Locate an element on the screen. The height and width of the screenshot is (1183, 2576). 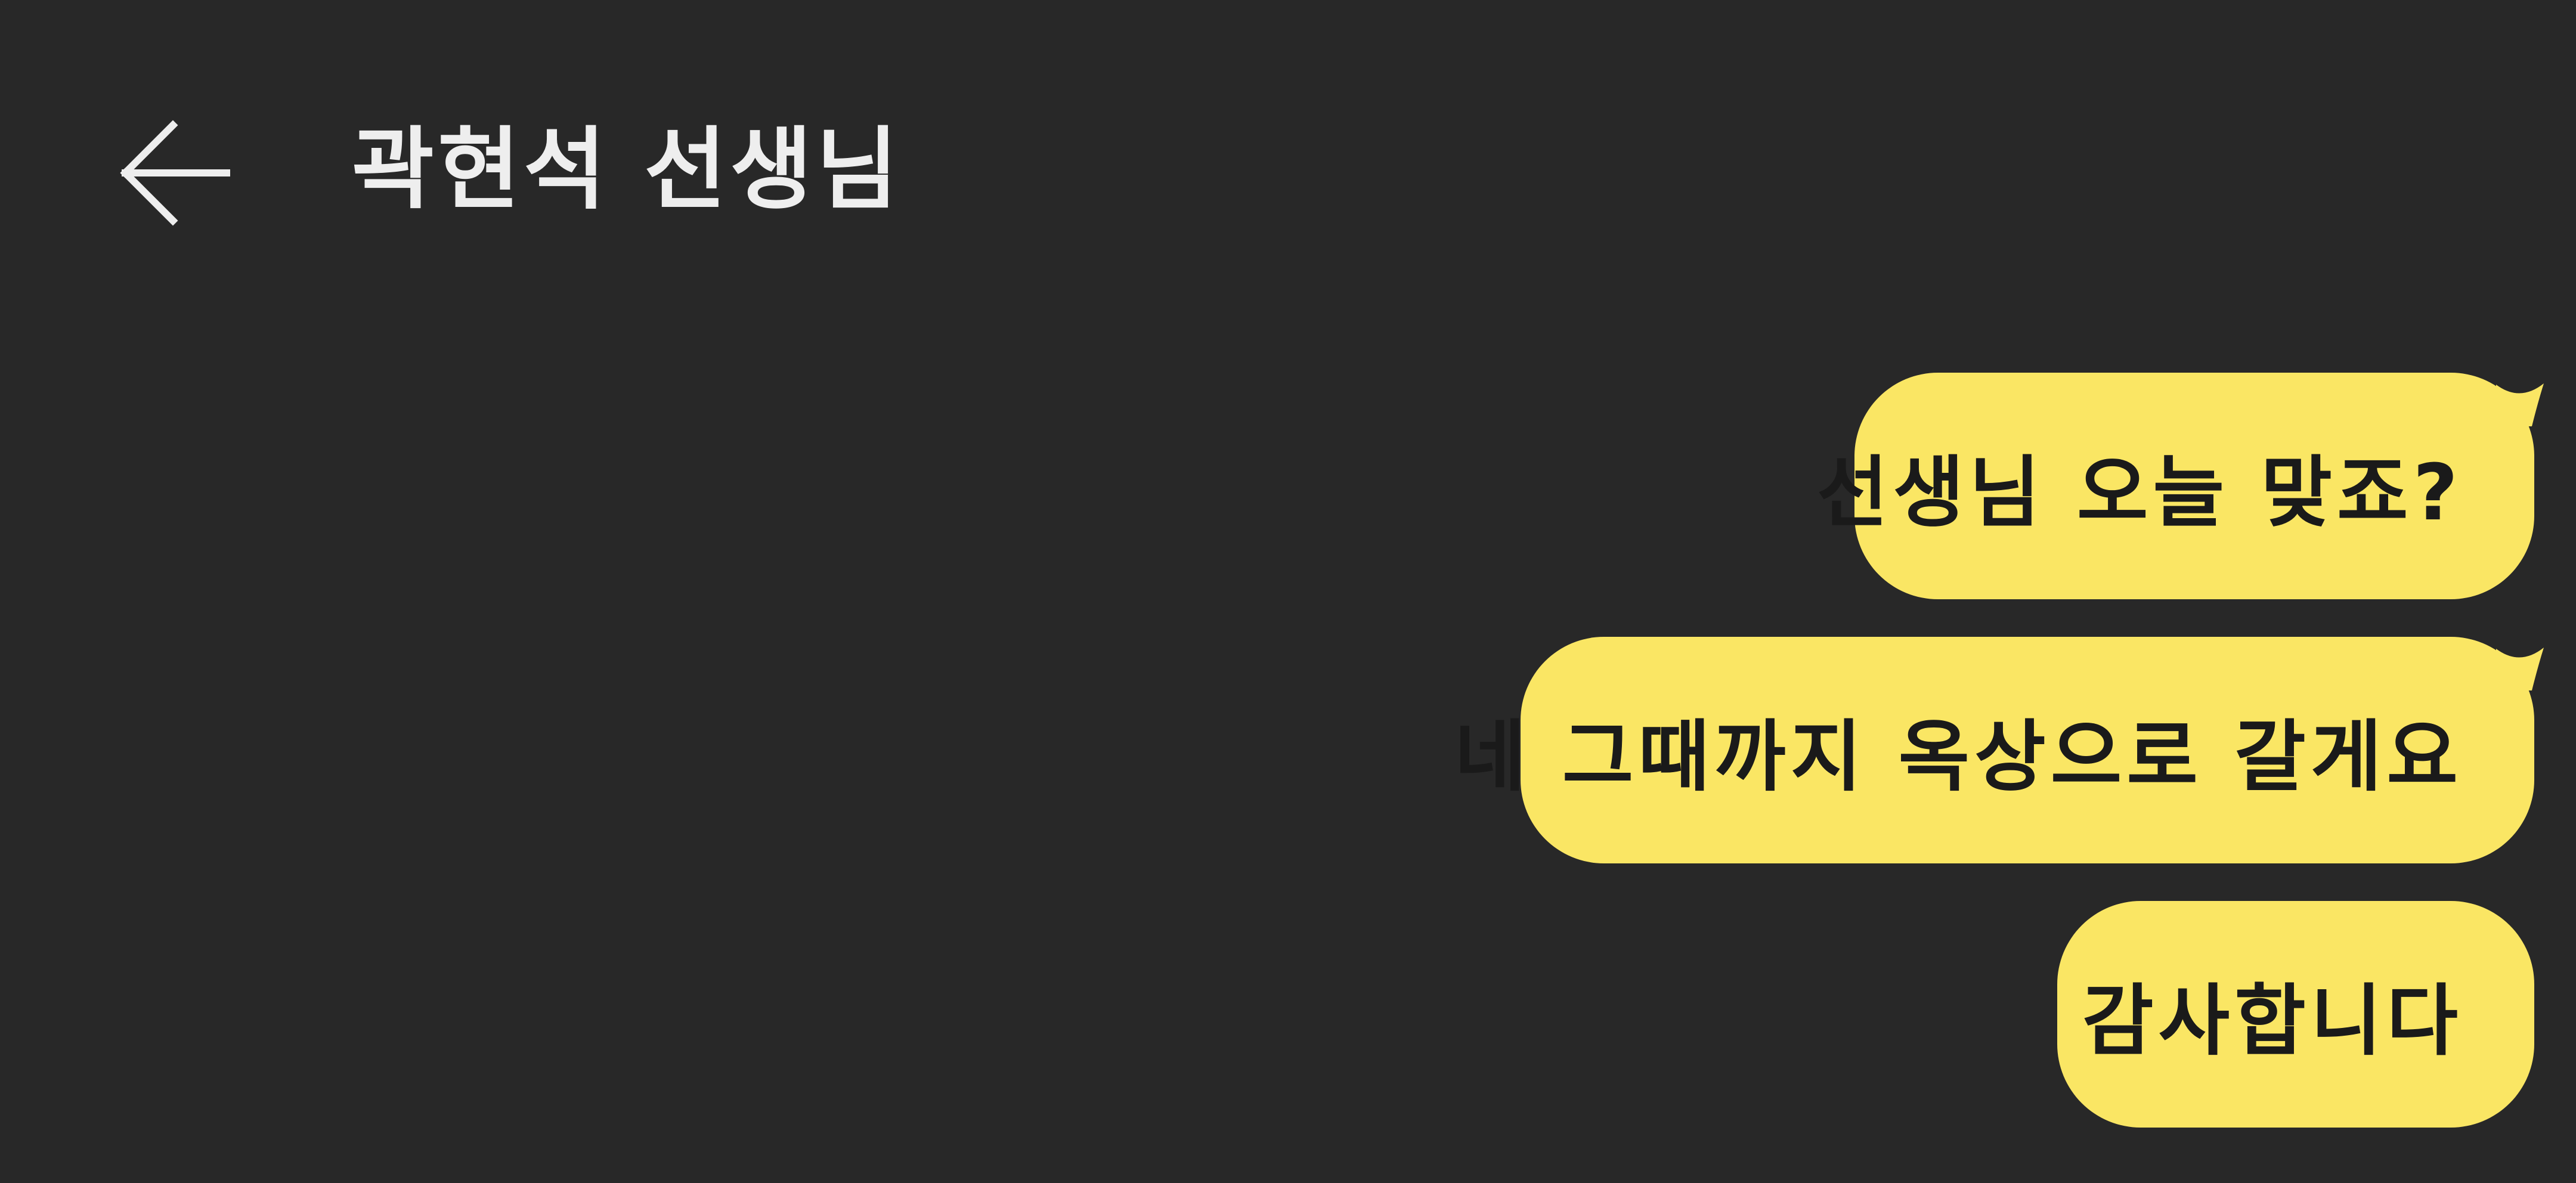
message-text: 네 그때까지 옥상으로 갈게요 is located at coordinates (1959, 756).